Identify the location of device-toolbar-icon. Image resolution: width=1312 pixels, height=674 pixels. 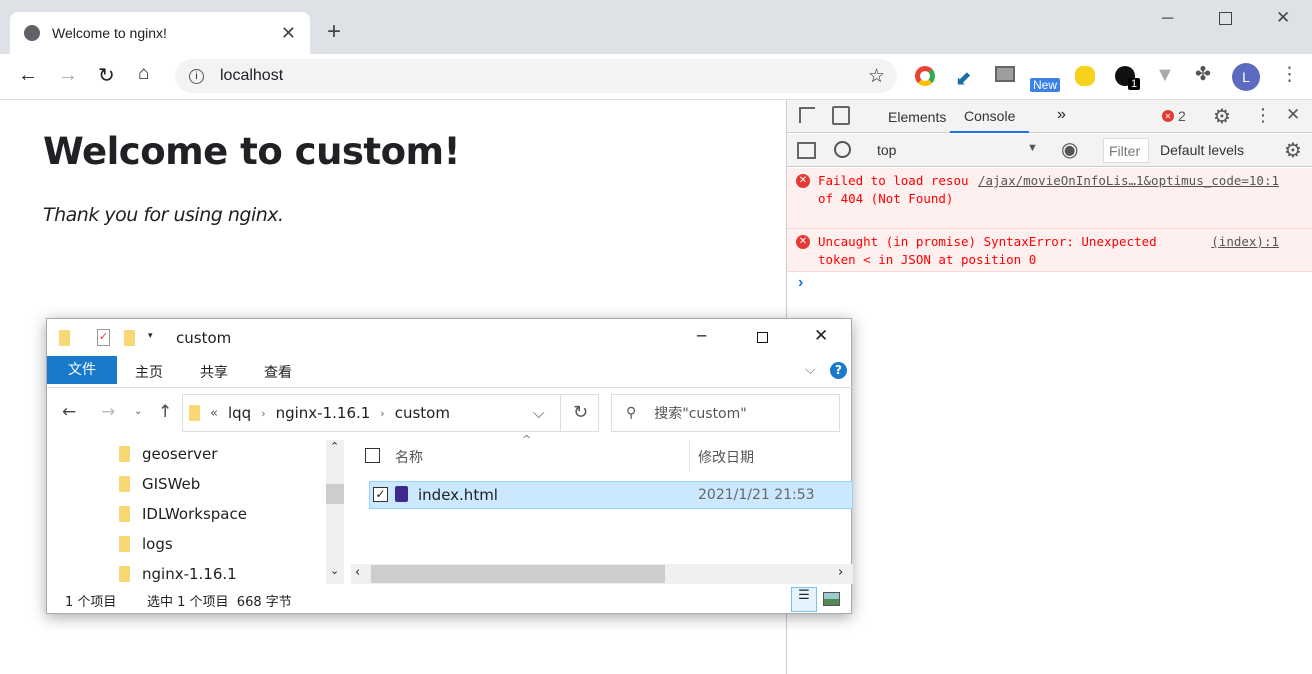
(841, 115).